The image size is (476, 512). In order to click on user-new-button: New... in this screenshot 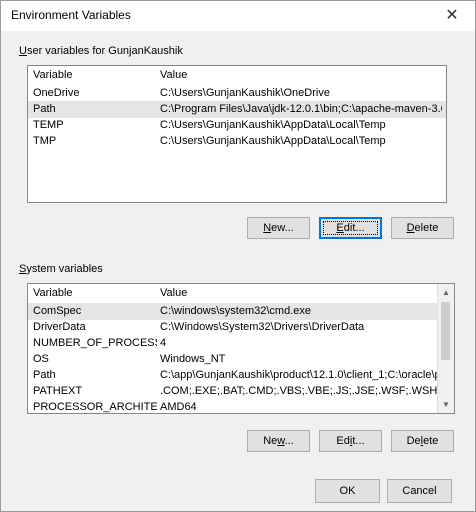, I will do `click(278, 228)`.